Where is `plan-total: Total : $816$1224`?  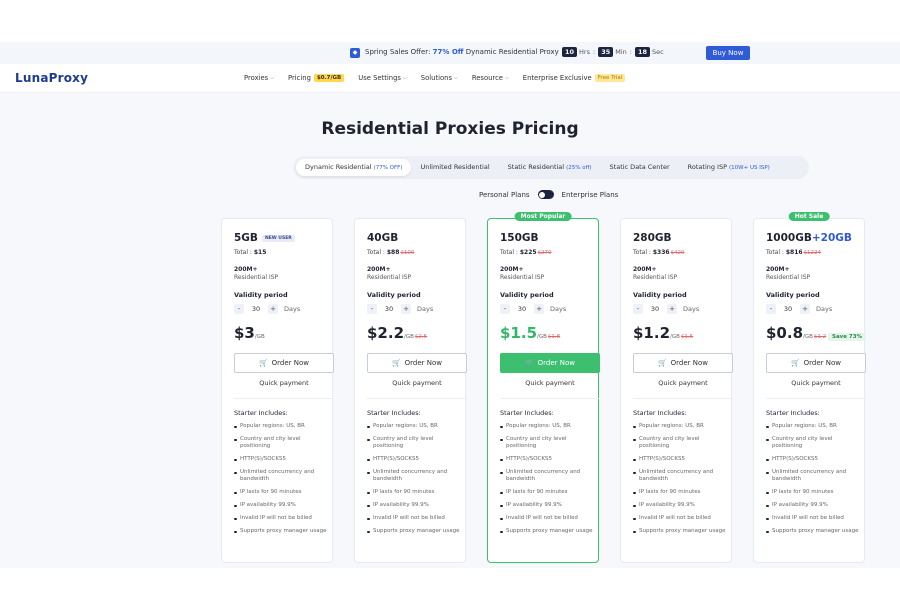 plan-total: Total : $816$1224 is located at coordinates (794, 252).